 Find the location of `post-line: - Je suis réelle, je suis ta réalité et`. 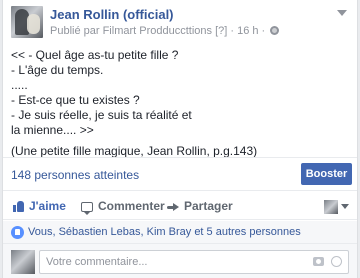

post-line: - Je suis réelle, je suis ta réalité et is located at coordinates (101, 115).